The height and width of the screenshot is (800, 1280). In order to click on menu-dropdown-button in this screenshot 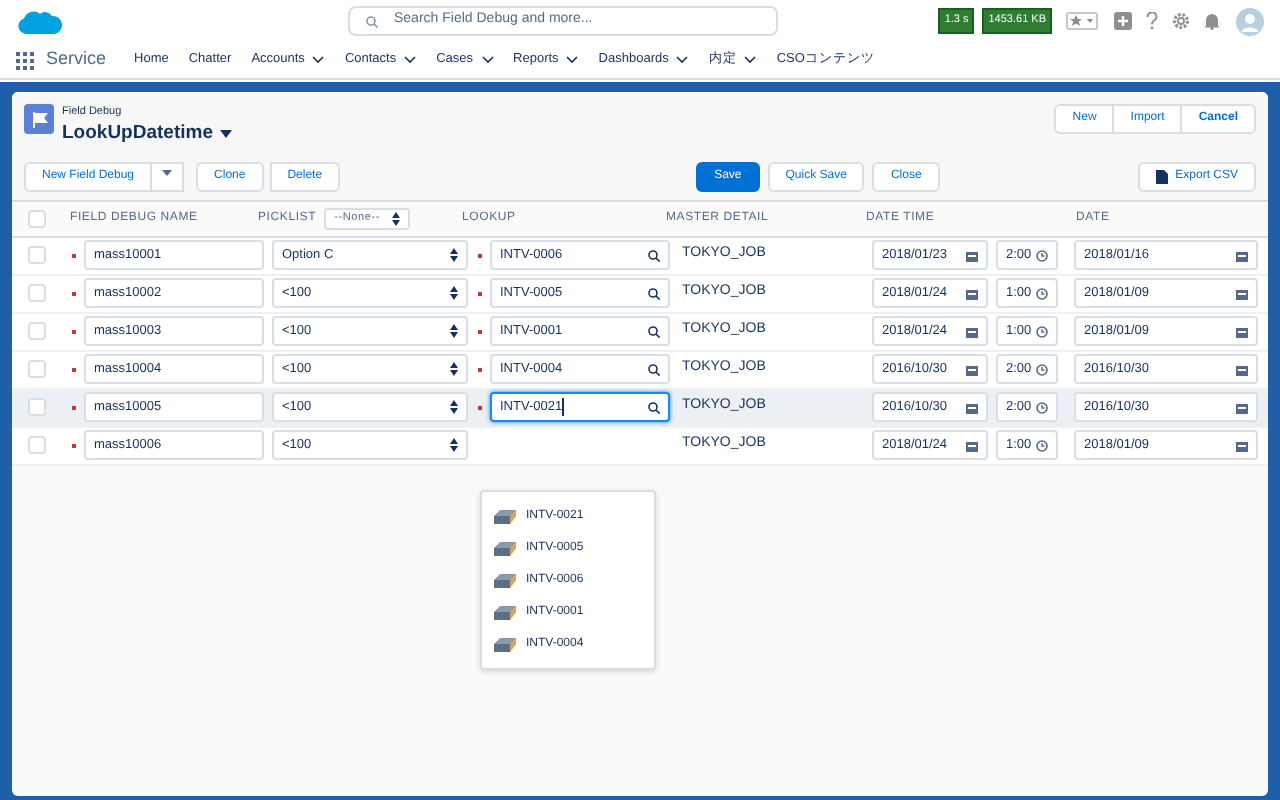, I will do `click(167, 176)`.